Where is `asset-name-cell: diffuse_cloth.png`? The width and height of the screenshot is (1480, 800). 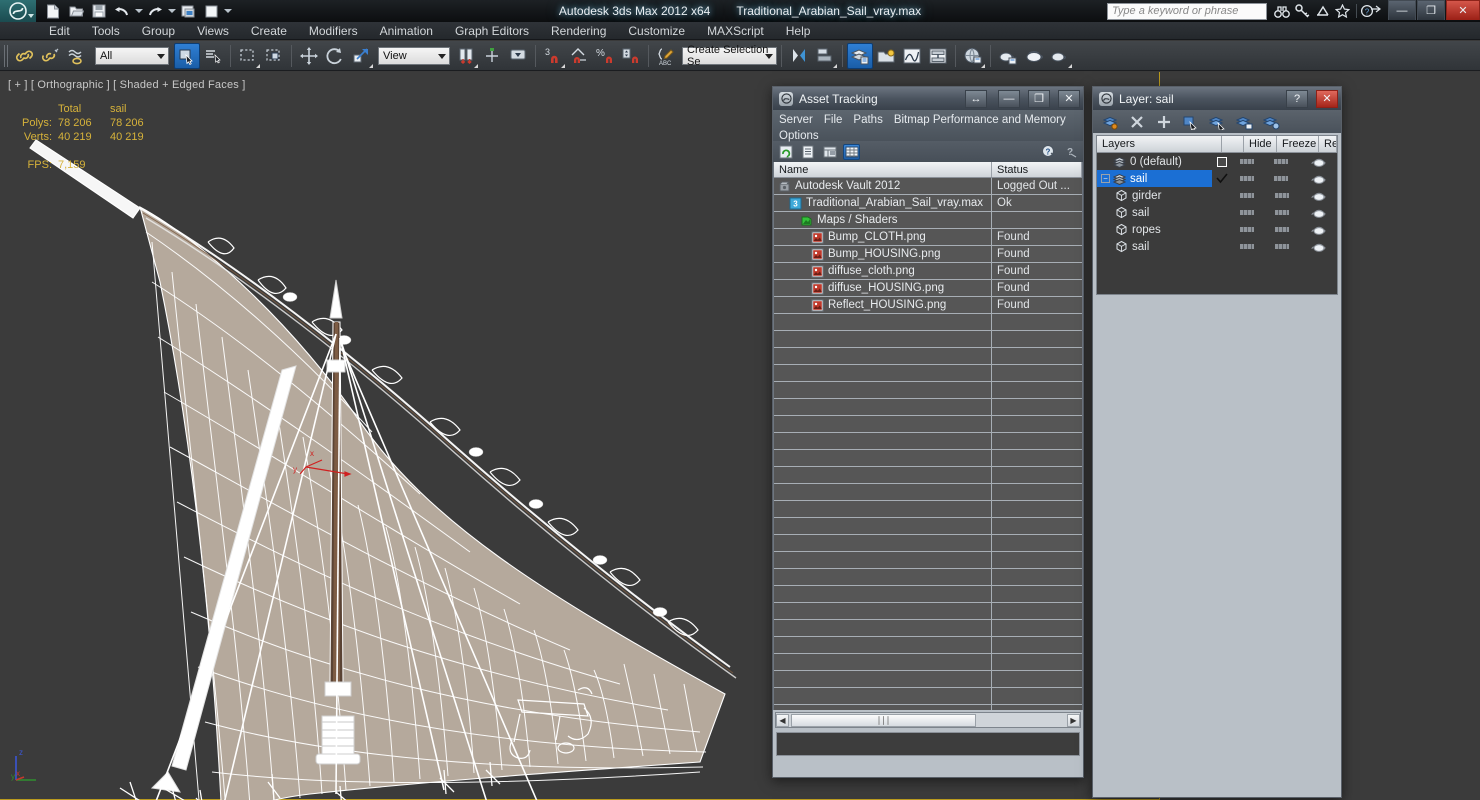
asset-name-cell: diffuse_cloth.png is located at coordinates (883, 271).